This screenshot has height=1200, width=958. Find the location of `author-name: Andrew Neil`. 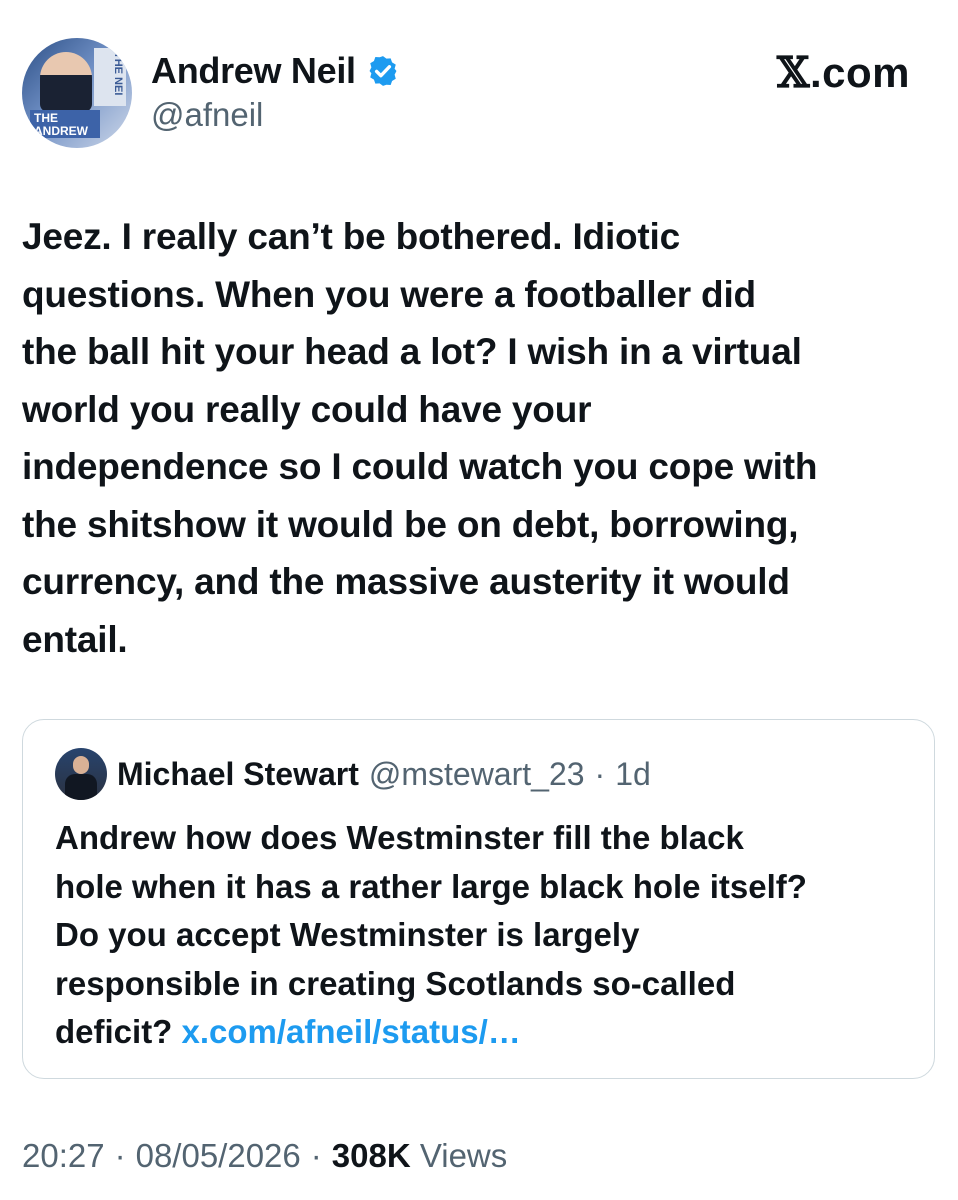

author-name: Andrew Neil is located at coordinates (253, 71).